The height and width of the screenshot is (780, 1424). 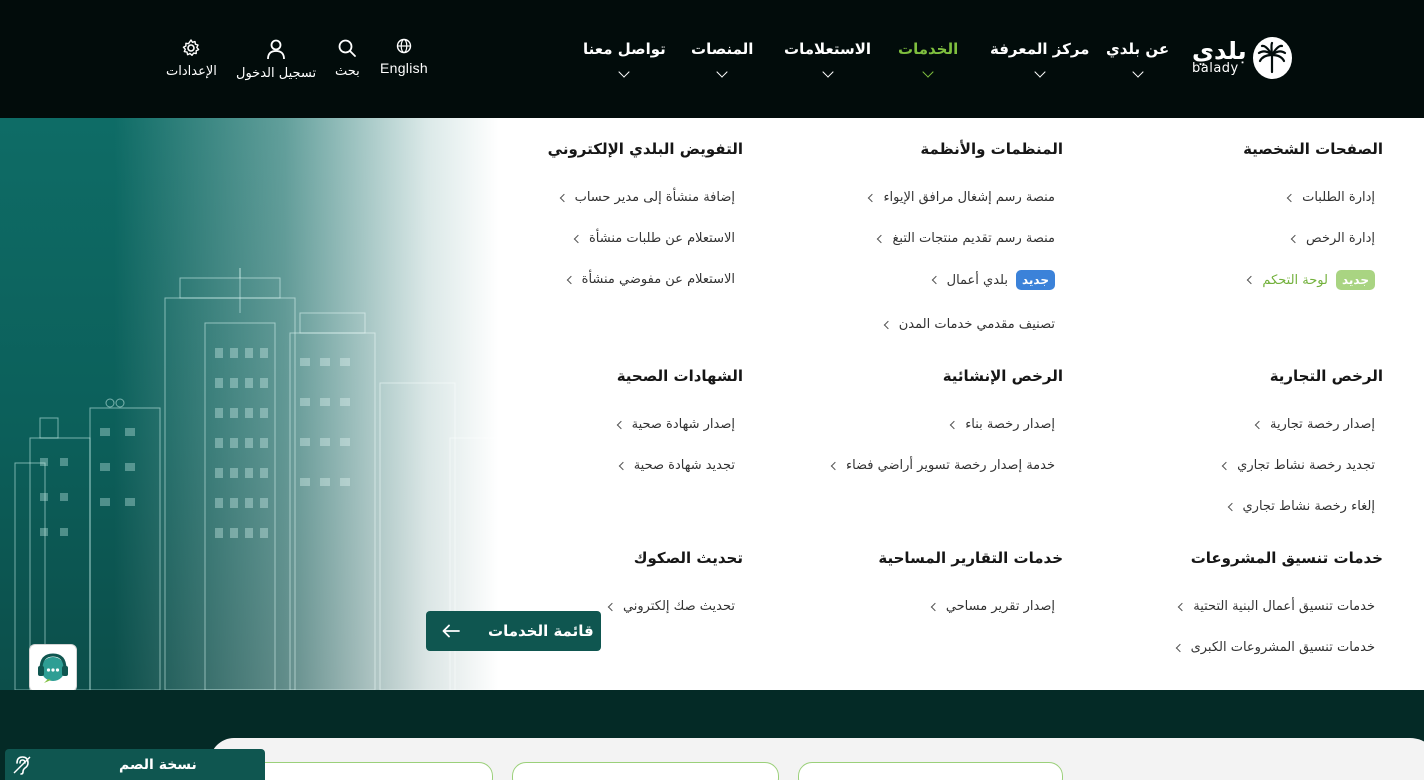 I want to click on globe-icon, so click(x=404, y=46).